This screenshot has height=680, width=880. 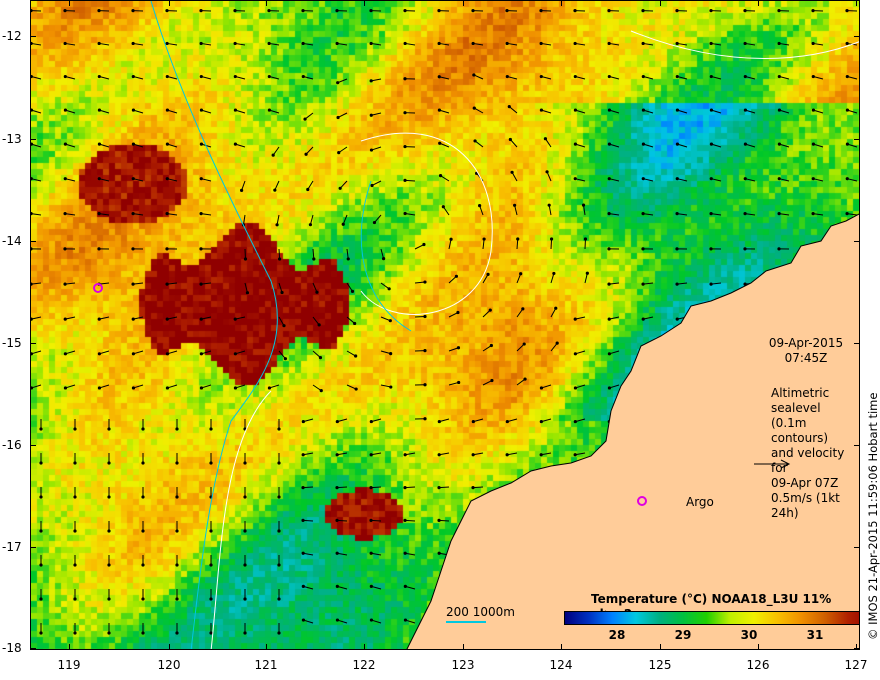 What do you see at coordinates (806, 343) in the screenshot?
I see `date: 09-Apr-2015` at bounding box center [806, 343].